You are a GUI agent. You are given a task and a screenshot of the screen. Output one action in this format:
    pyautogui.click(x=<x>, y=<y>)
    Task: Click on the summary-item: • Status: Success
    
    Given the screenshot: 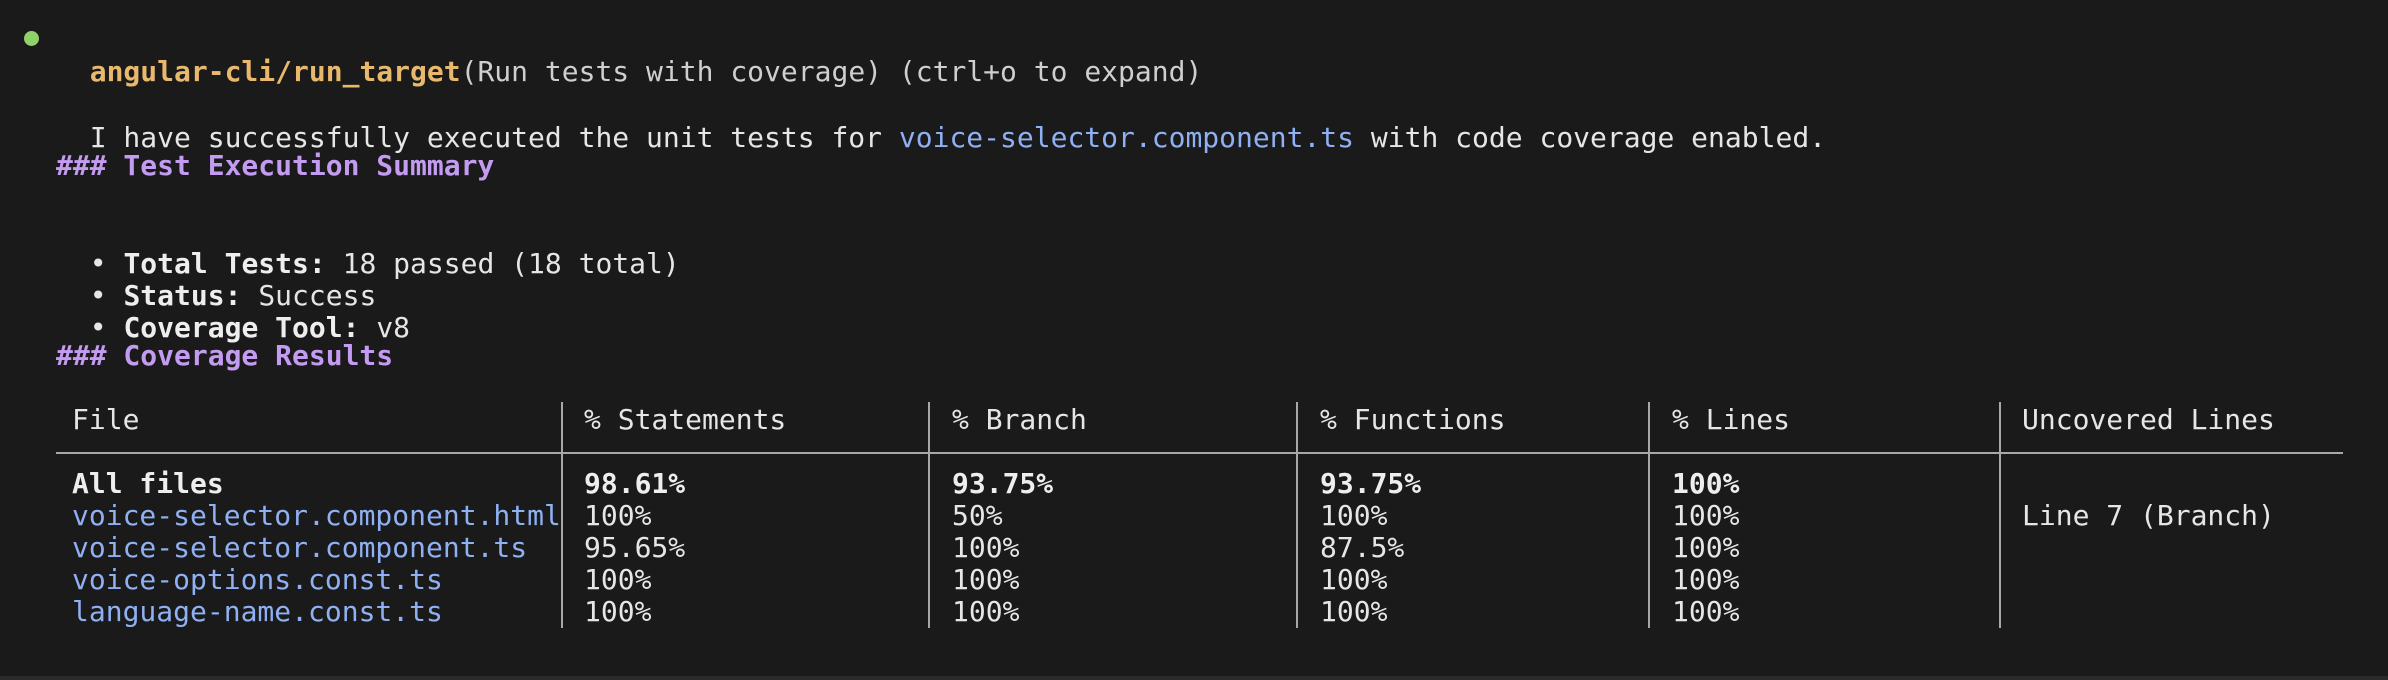 What is the action you would take?
    pyautogui.click(x=216, y=277)
    